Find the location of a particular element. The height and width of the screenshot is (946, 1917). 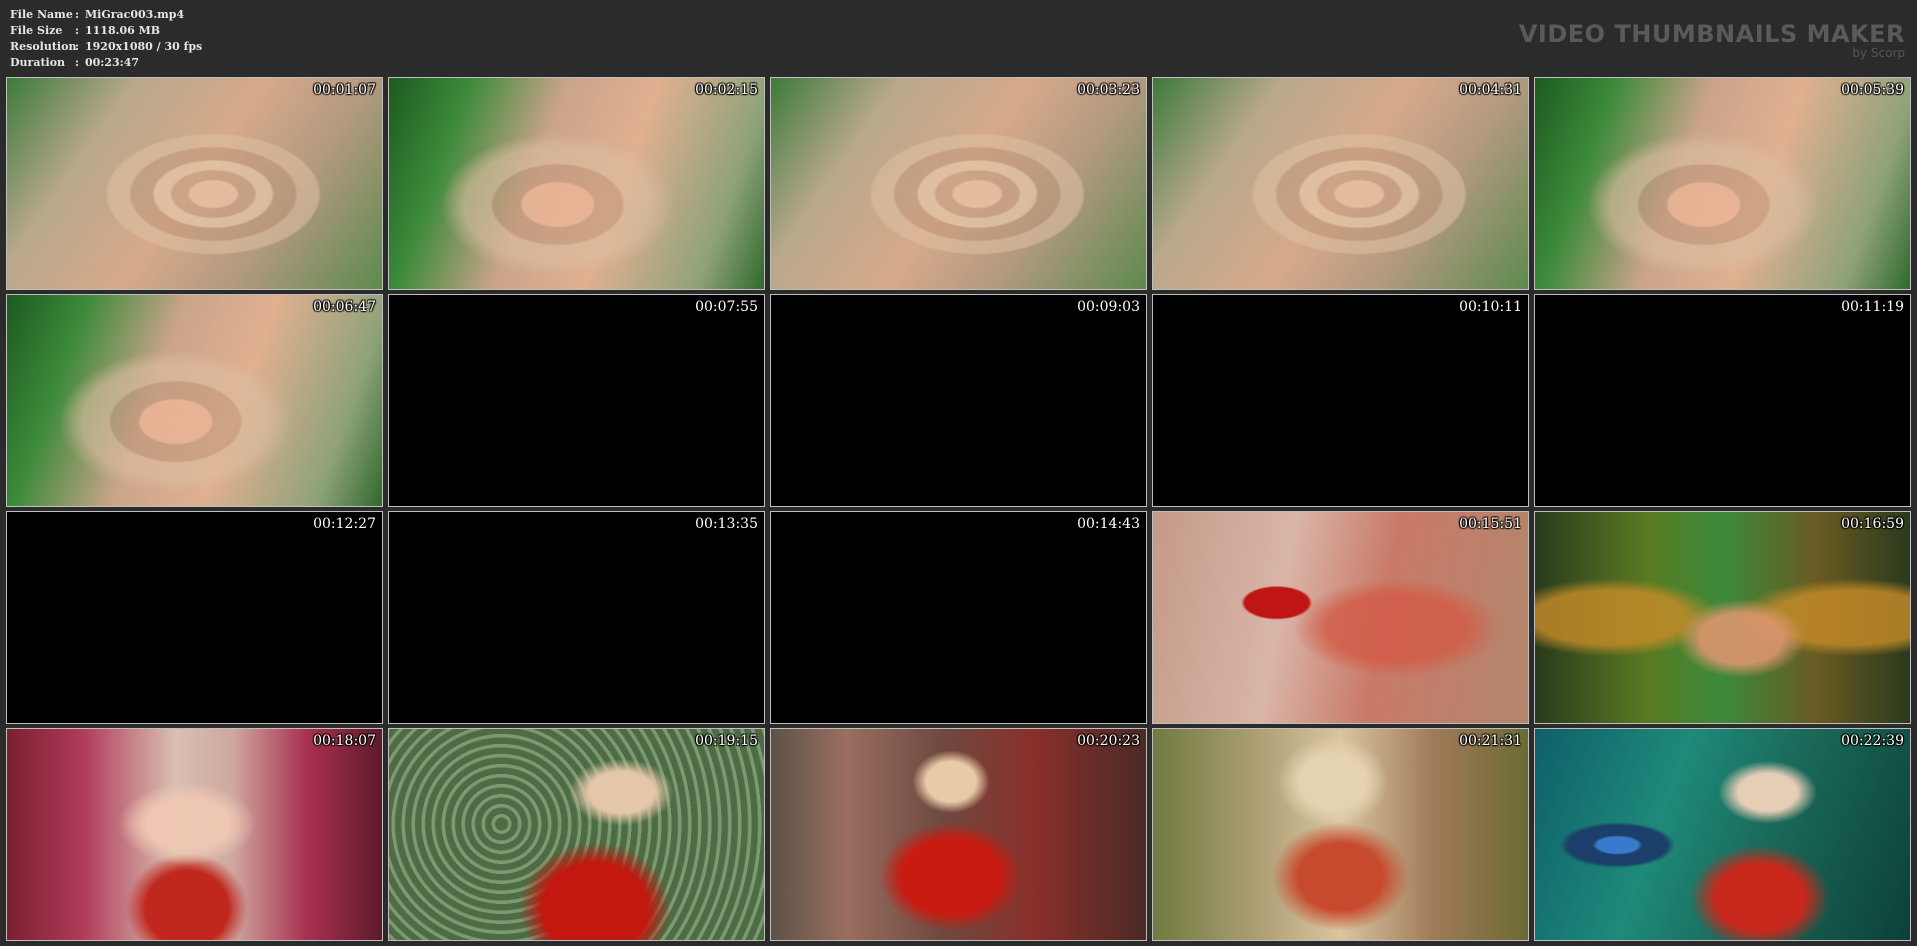

video-thumbnail: 00:01:07 is located at coordinates (194, 183).